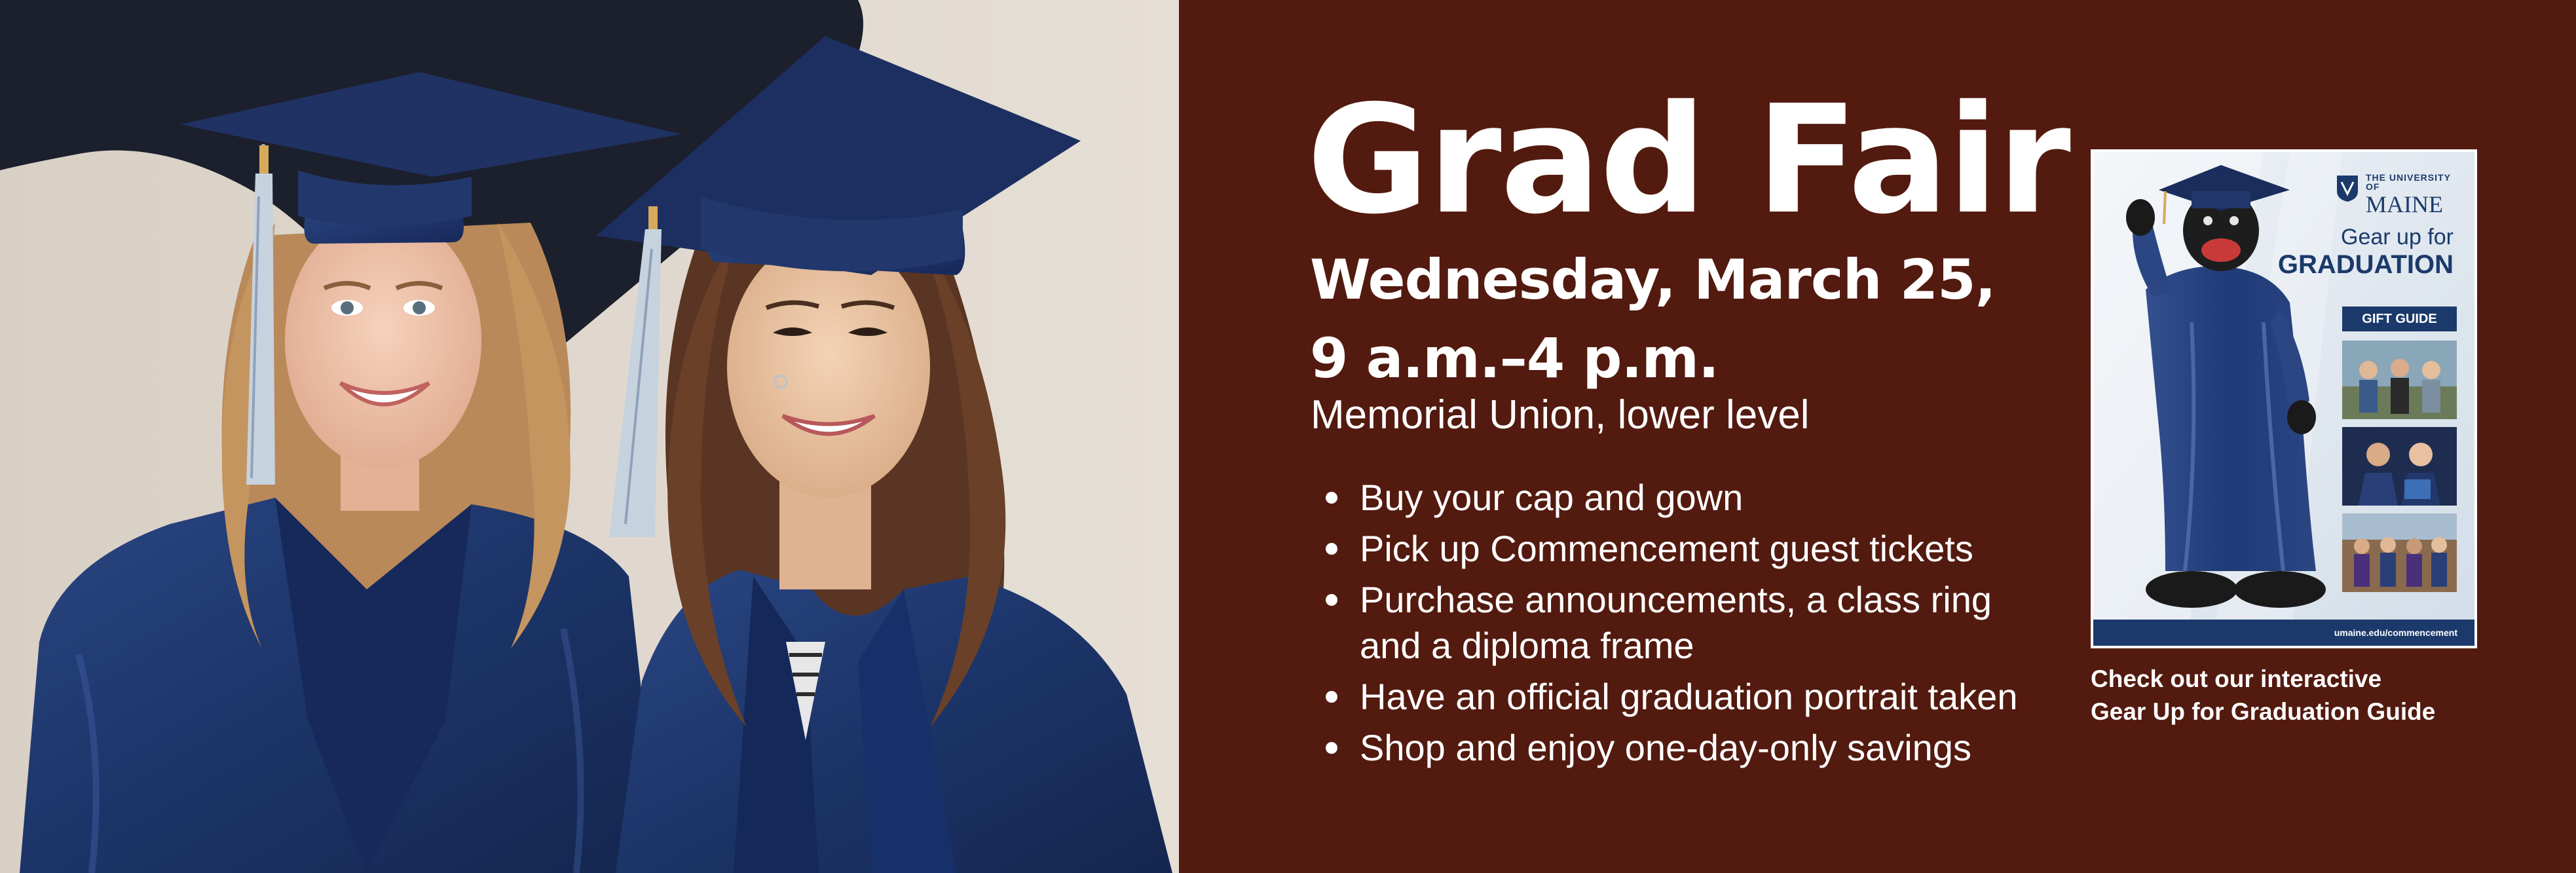 The height and width of the screenshot is (873, 2576). What do you see at coordinates (2399, 318) in the screenshot?
I see `gift-guide-badge: GIFT GUIDE` at bounding box center [2399, 318].